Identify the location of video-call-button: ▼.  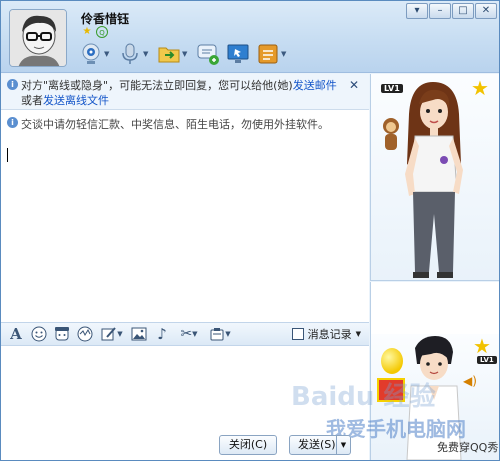
(95, 54).